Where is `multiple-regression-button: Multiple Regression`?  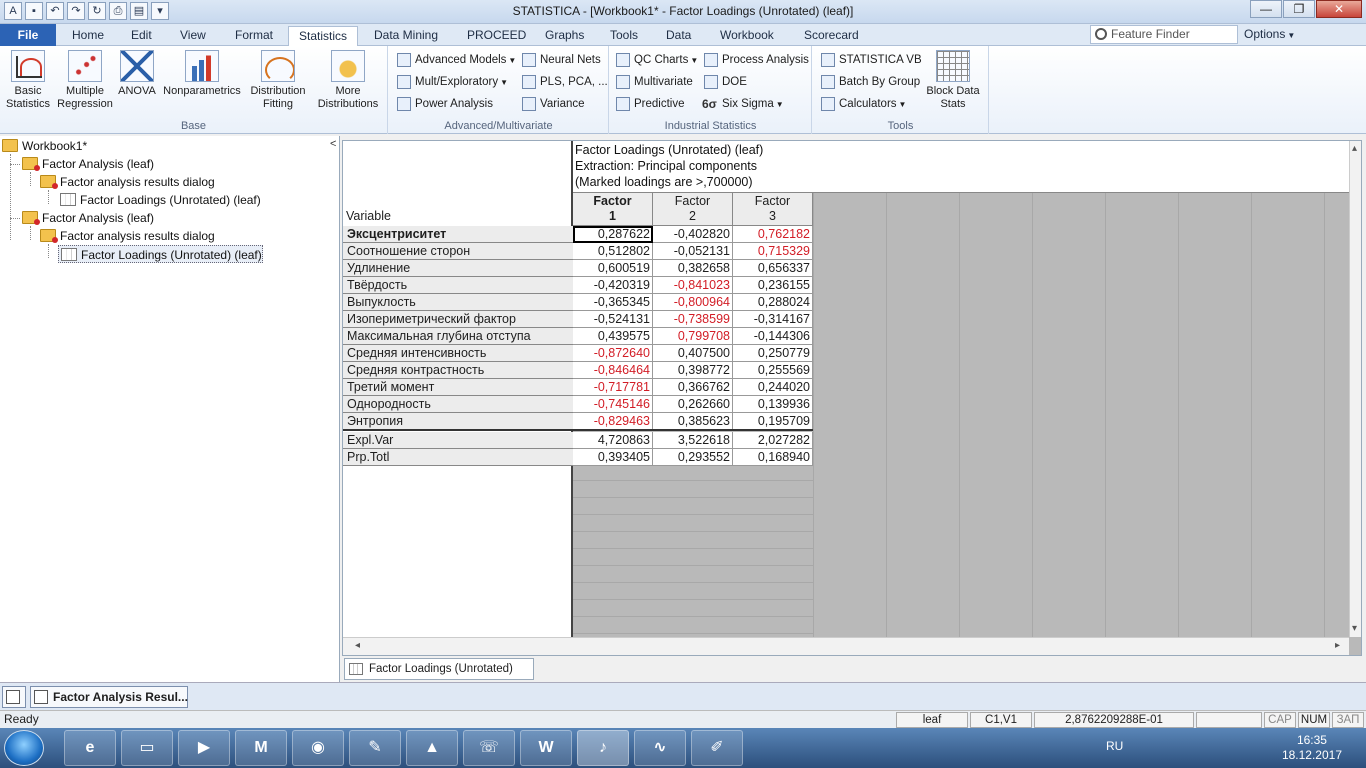
multiple-regression-button: Multiple Regression is located at coordinates (85, 80).